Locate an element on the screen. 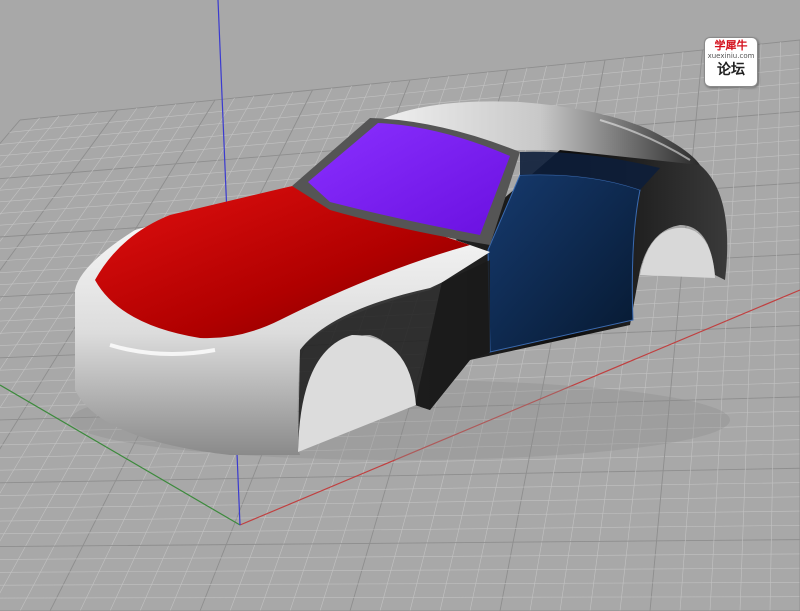 The image size is (800, 611). watermark-url-text: xuexiniu.com is located at coordinates (731, 56).